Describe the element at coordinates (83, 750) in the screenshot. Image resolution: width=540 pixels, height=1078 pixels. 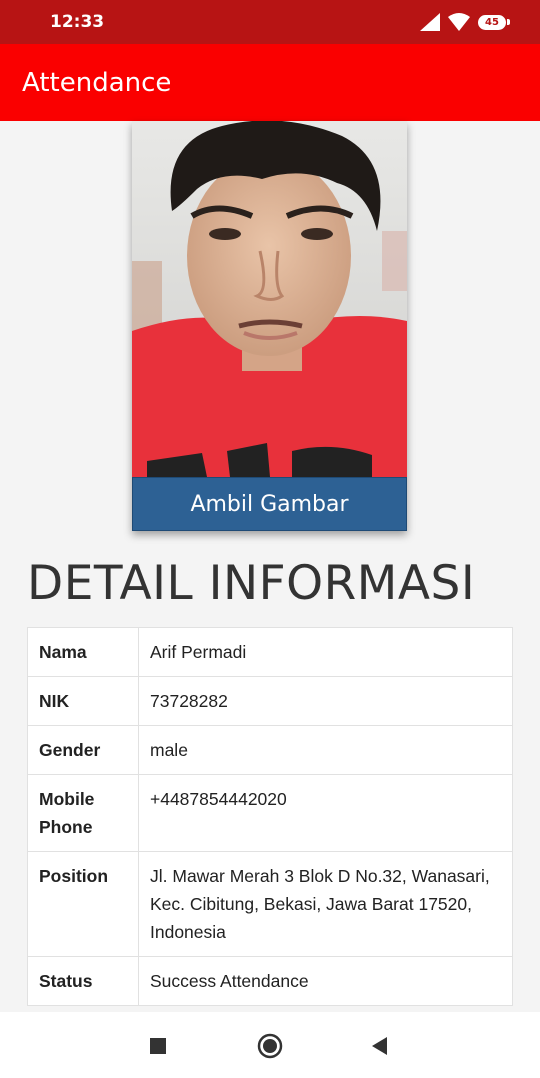
I see `row-label: Gender` at that location.